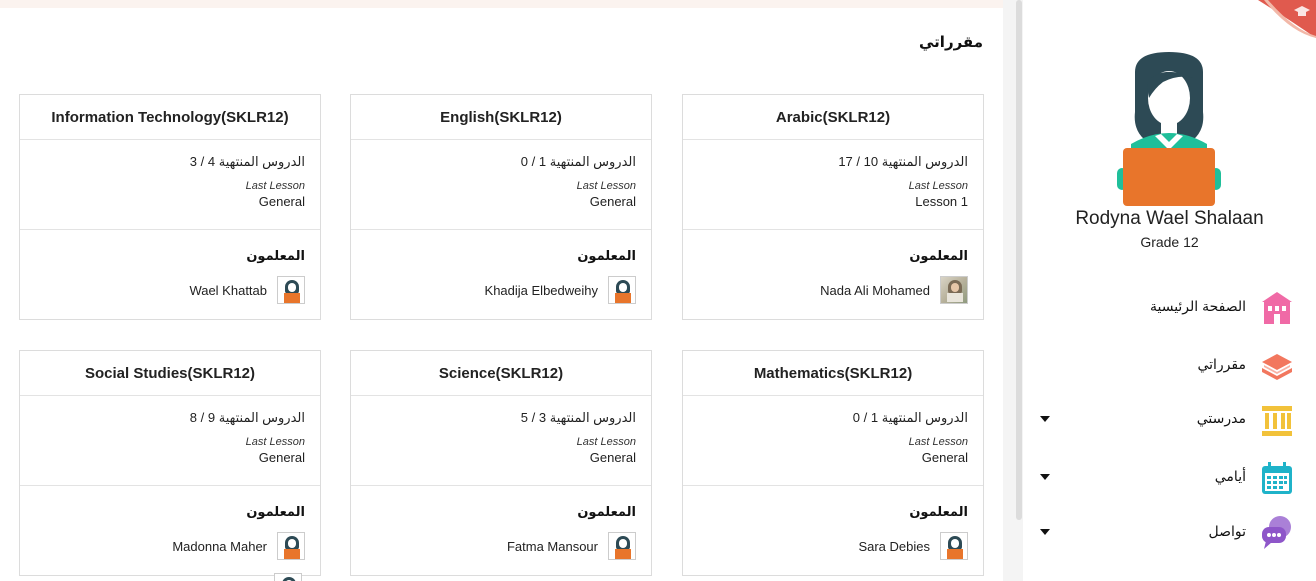 Image resolution: width=1316 pixels, height=581 pixels. I want to click on last-lesson-value: Lesson 1, so click(941, 201).